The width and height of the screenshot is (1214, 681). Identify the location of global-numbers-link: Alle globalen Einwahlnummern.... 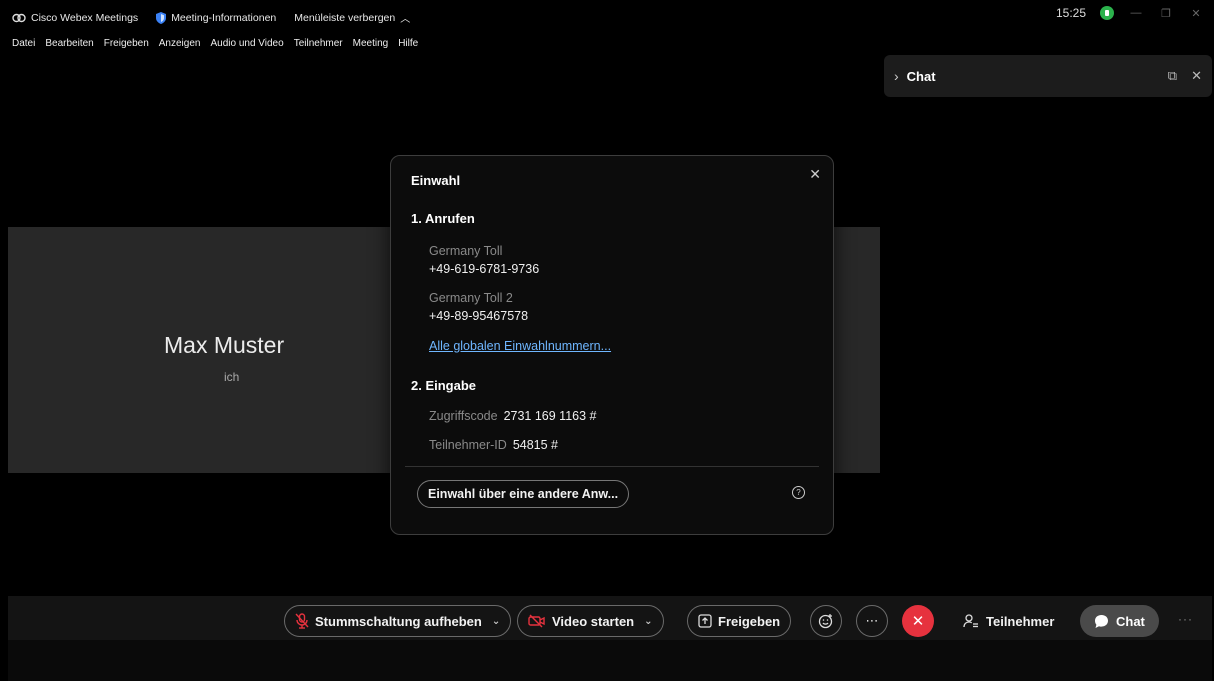
(520, 346).